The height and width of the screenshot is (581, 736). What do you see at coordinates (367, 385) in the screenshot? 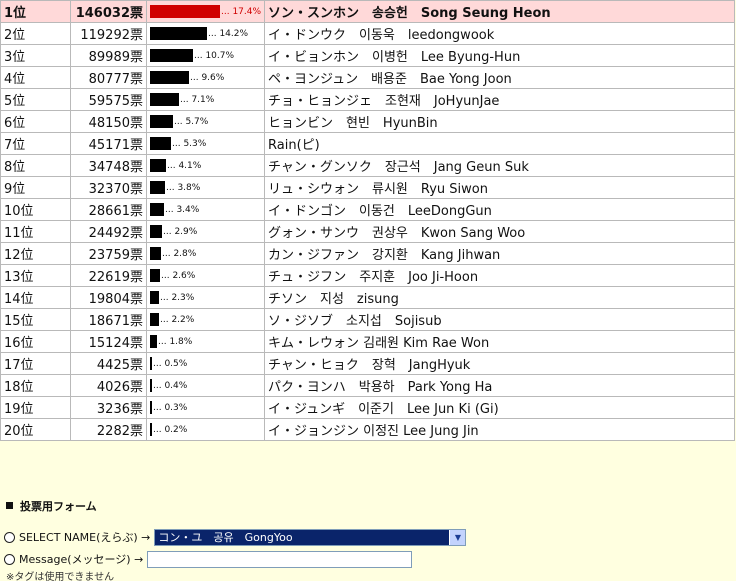
I see `ranking-row: 18位 4026票 ... 0.4% パク・ヨンハ 박용하 Park Yong Ha` at bounding box center [367, 385].